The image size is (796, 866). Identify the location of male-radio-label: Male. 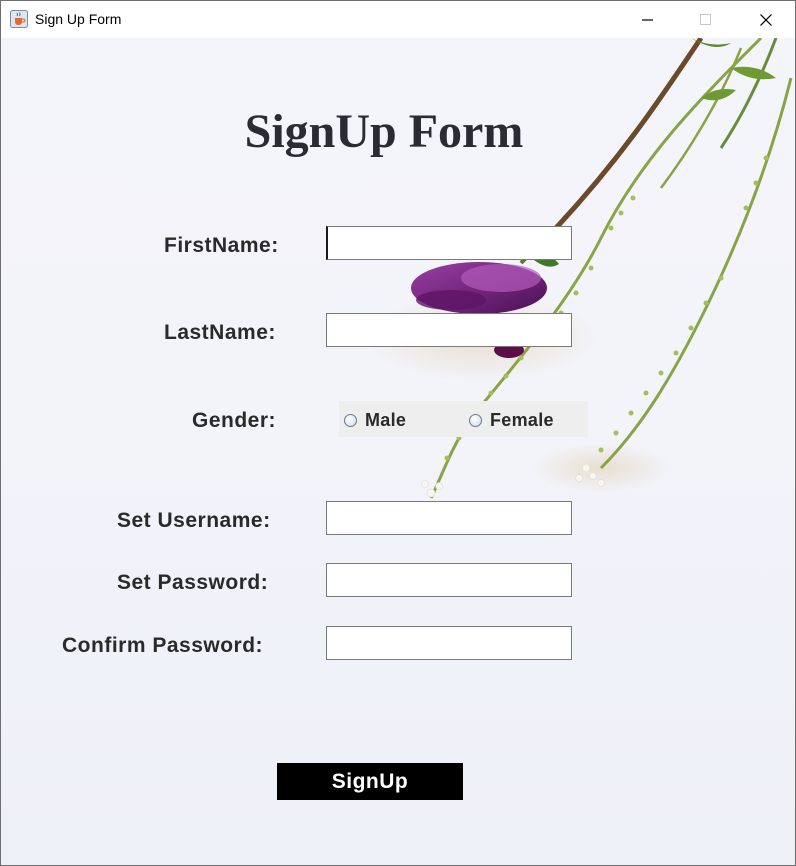
(386, 420).